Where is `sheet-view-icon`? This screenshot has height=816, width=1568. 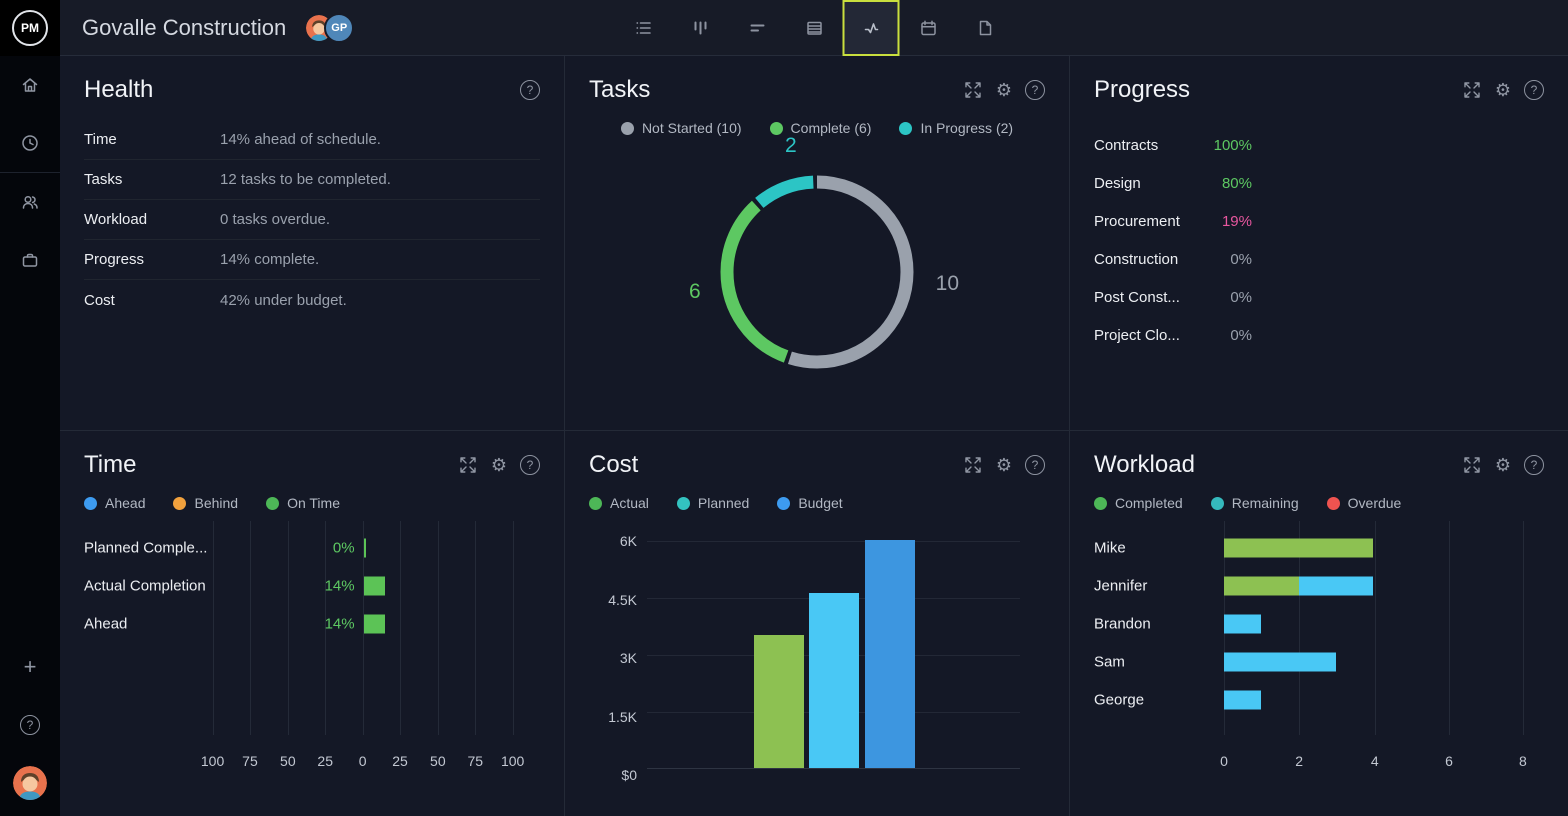 sheet-view-icon is located at coordinates (814, 28).